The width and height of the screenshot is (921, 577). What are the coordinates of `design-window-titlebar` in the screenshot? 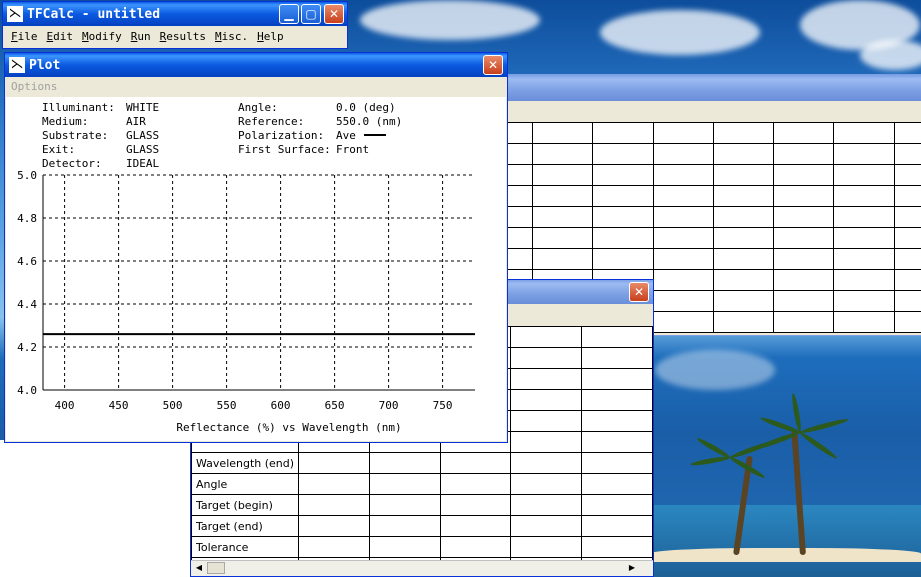 It's located at (711, 88).